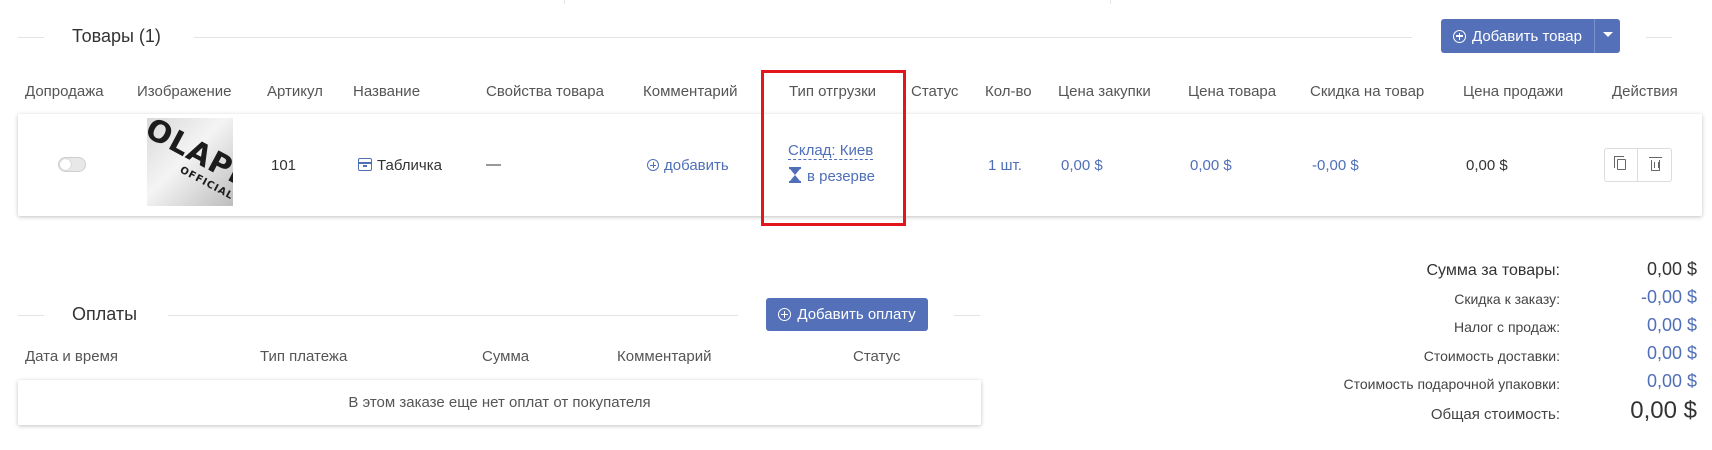  I want to click on product-item-price: 0,00 $, so click(1211, 165).